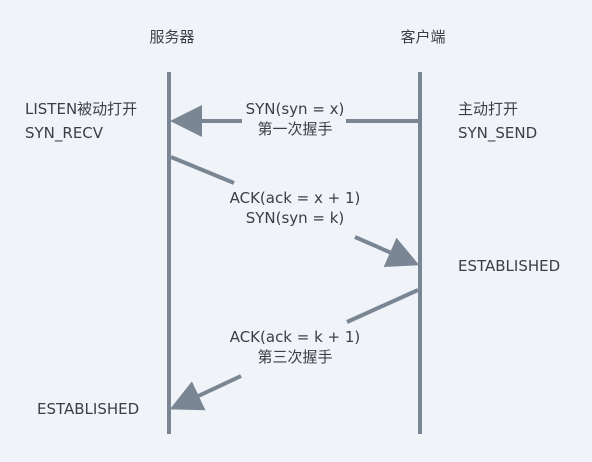  What do you see at coordinates (295, 129) in the screenshot?
I see `first-handshake-caption: 第一次握手` at bounding box center [295, 129].